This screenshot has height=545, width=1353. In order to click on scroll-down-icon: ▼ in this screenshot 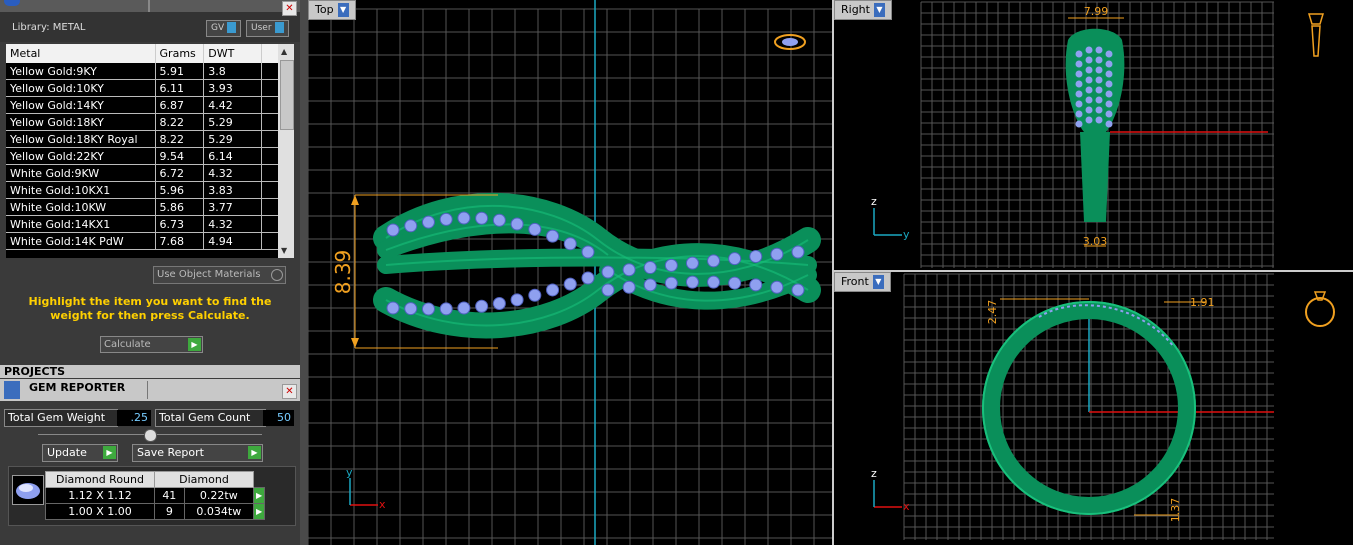, I will do `click(284, 250)`.